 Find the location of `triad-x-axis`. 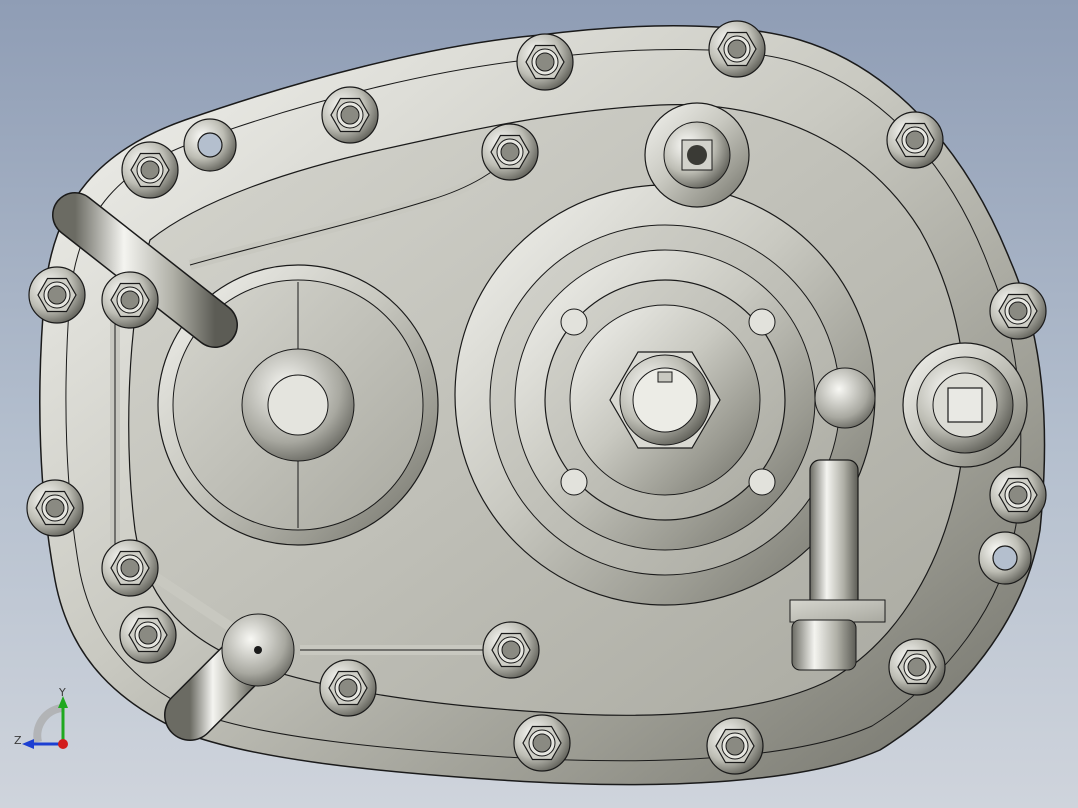

triad-x-axis is located at coordinates (63, 744).